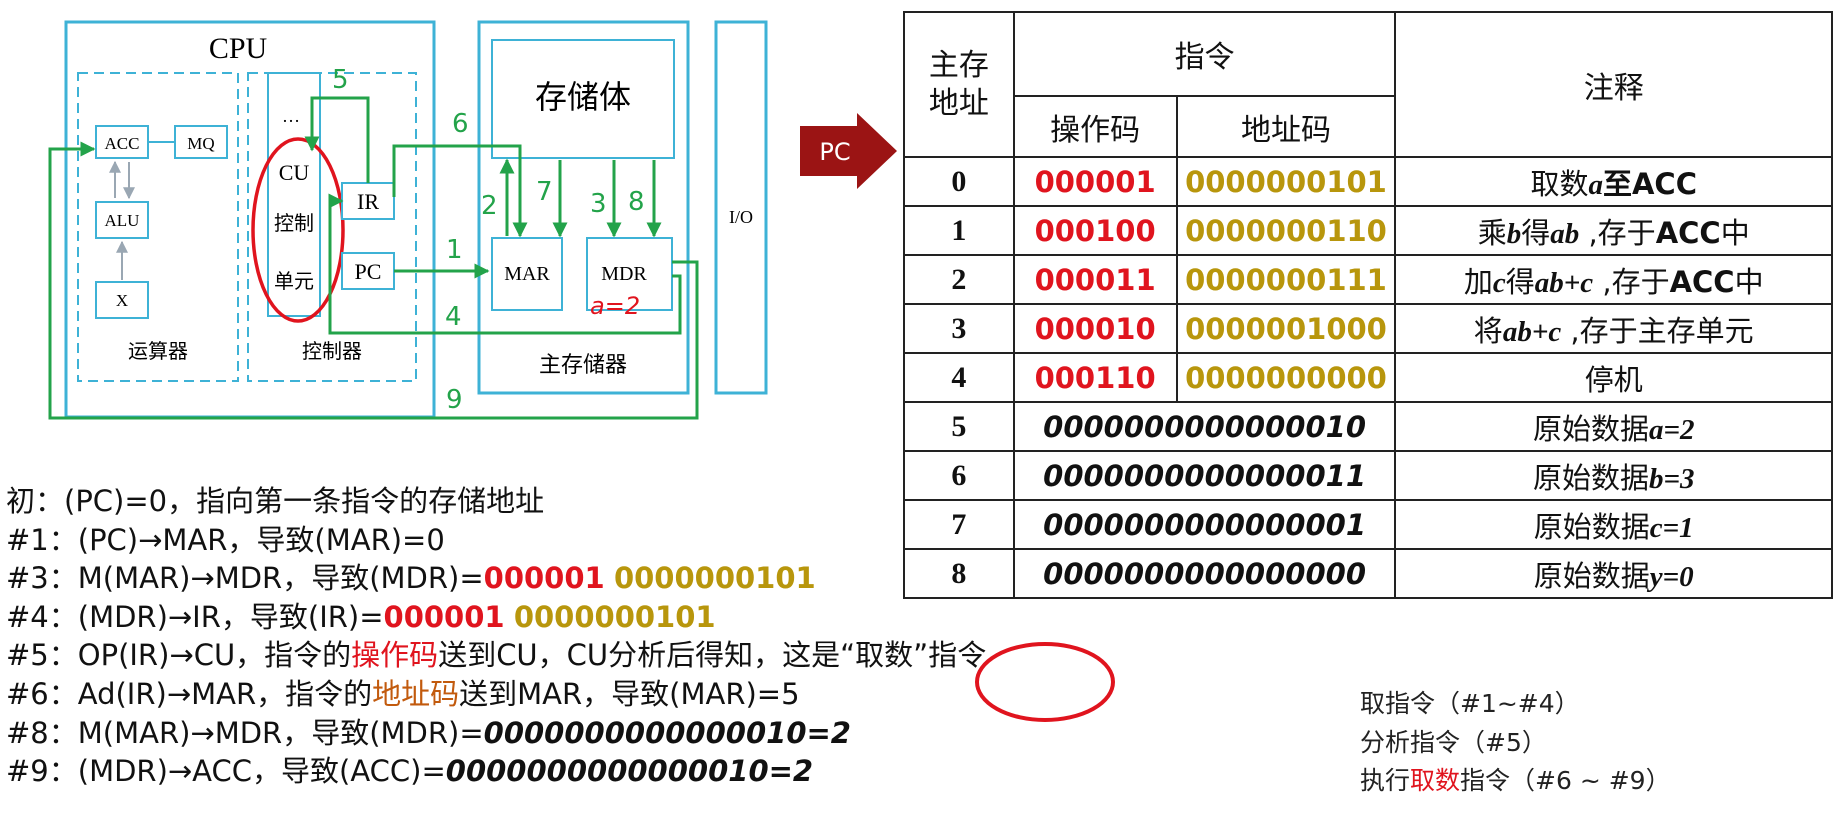  Describe the element at coordinates (1613, 84) in the screenshot. I see `header-note: 注释` at that location.